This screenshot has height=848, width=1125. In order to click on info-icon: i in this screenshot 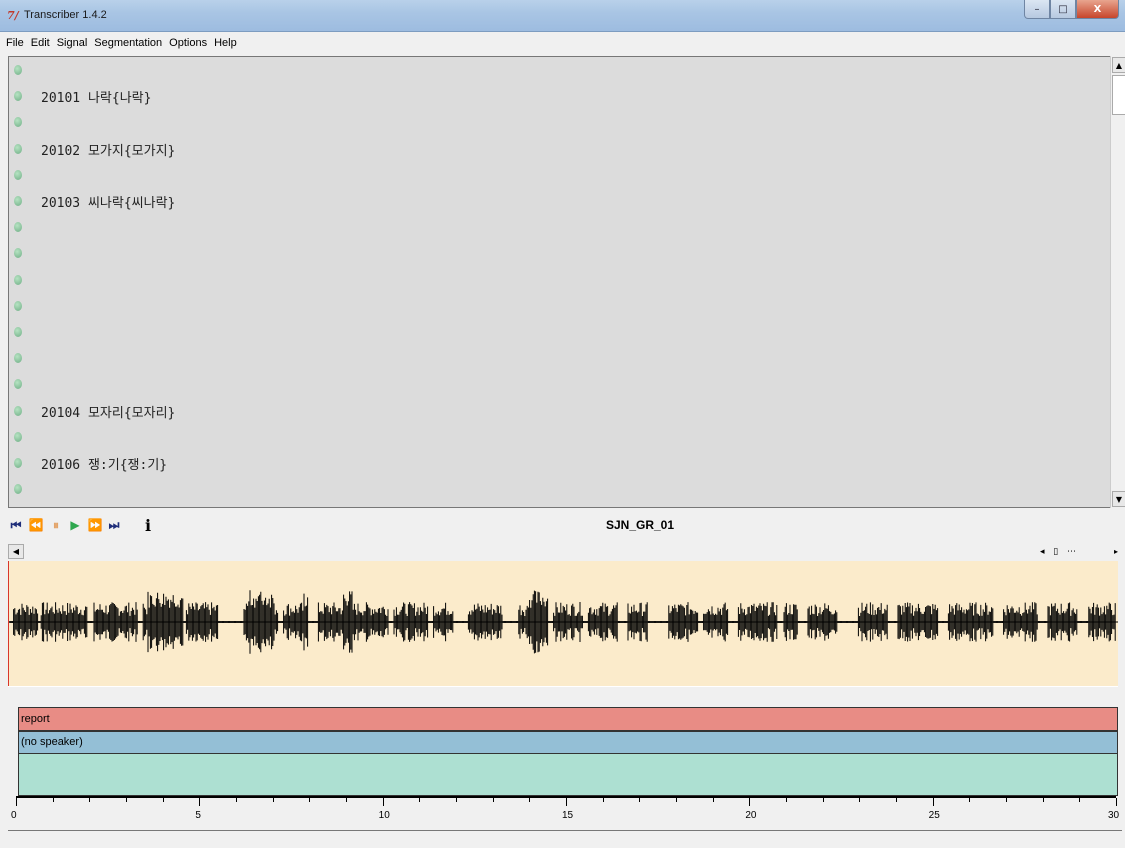, I will do `click(148, 525)`.